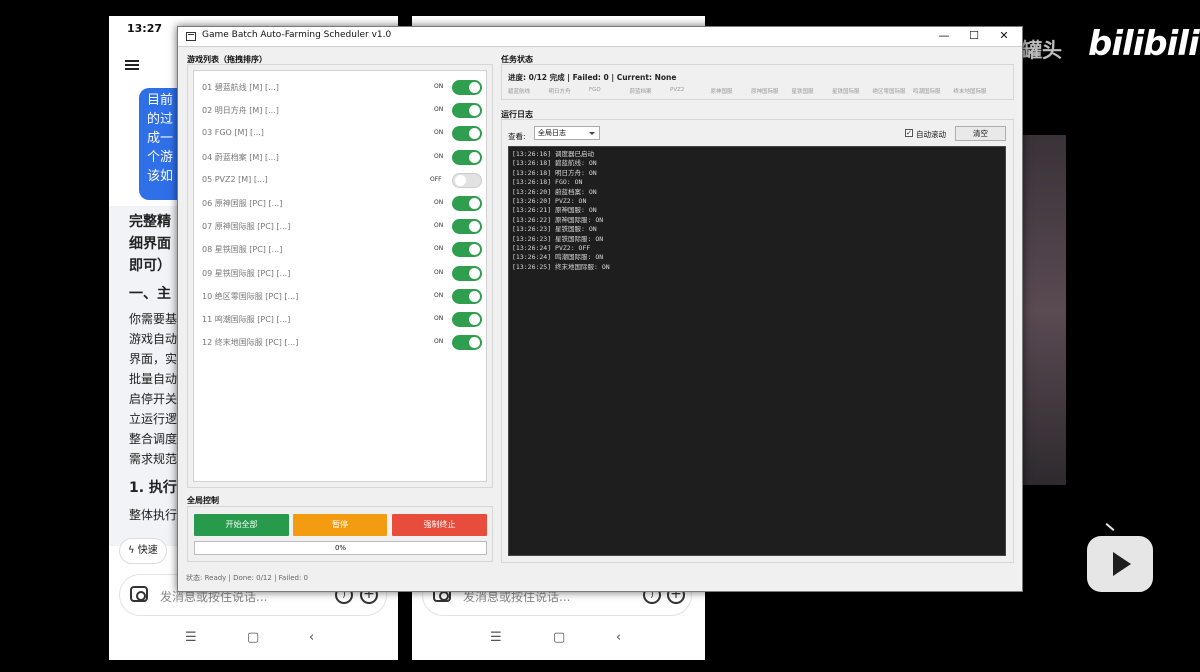  Describe the element at coordinates (250, 296) in the screenshot. I see `game-name: 10 绝区零国际服 [PC] [...]` at that location.